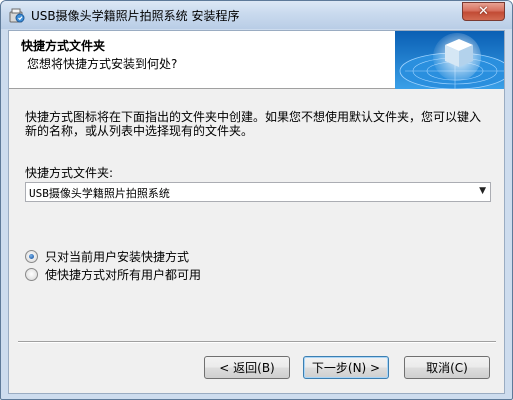 The image size is (513, 400). Describe the element at coordinates (63, 46) in the screenshot. I see `page-title: 快捷方式文件夹` at that location.